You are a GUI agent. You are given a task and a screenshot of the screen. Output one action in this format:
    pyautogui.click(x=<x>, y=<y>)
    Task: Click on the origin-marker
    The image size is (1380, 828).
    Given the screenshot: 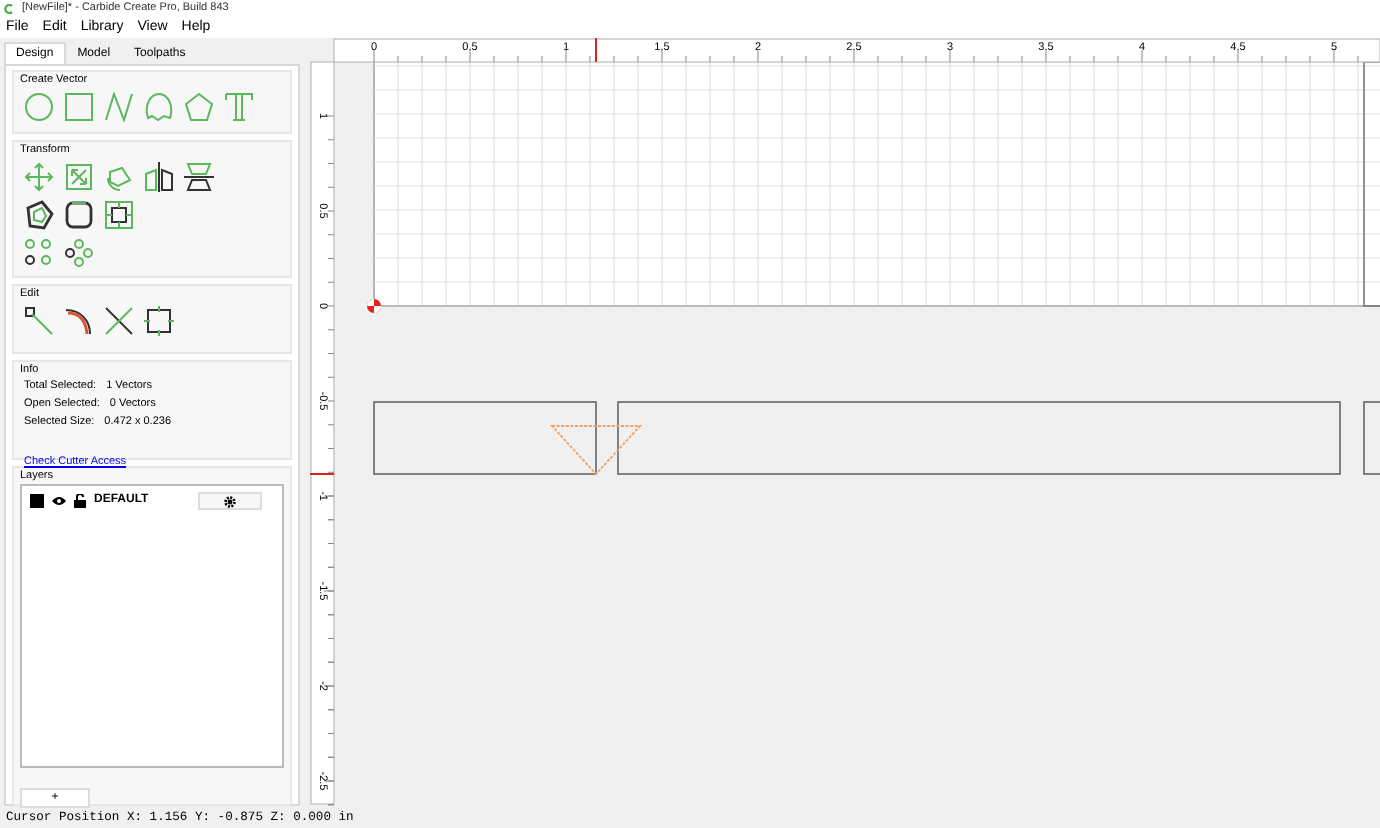 What is the action you would take?
    pyautogui.click(x=374, y=306)
    